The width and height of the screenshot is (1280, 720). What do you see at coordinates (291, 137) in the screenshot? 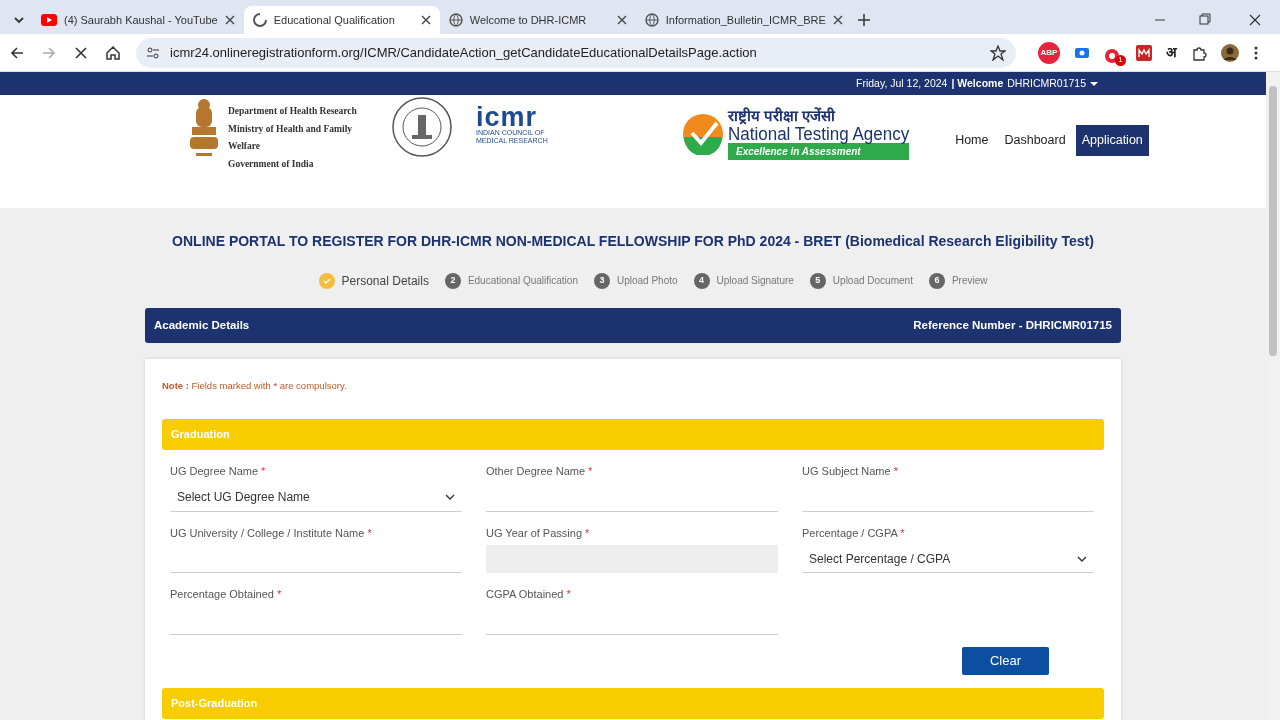
I see `department-text: Ministry of Health and Family Welfare` at bounding box center [291, 137].